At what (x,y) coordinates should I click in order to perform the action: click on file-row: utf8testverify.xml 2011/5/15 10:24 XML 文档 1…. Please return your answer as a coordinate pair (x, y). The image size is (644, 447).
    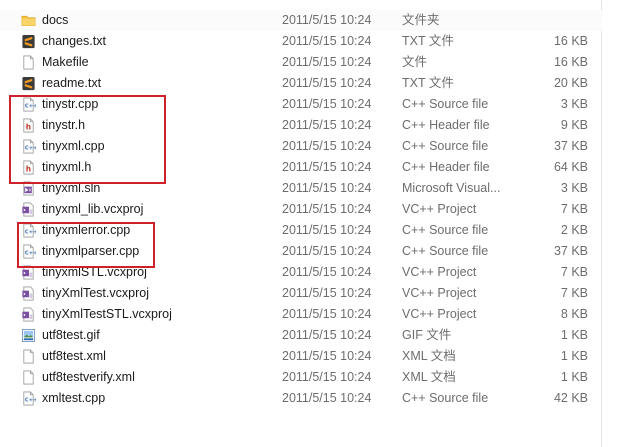
    Looking at the image, I should click on (301, 377).